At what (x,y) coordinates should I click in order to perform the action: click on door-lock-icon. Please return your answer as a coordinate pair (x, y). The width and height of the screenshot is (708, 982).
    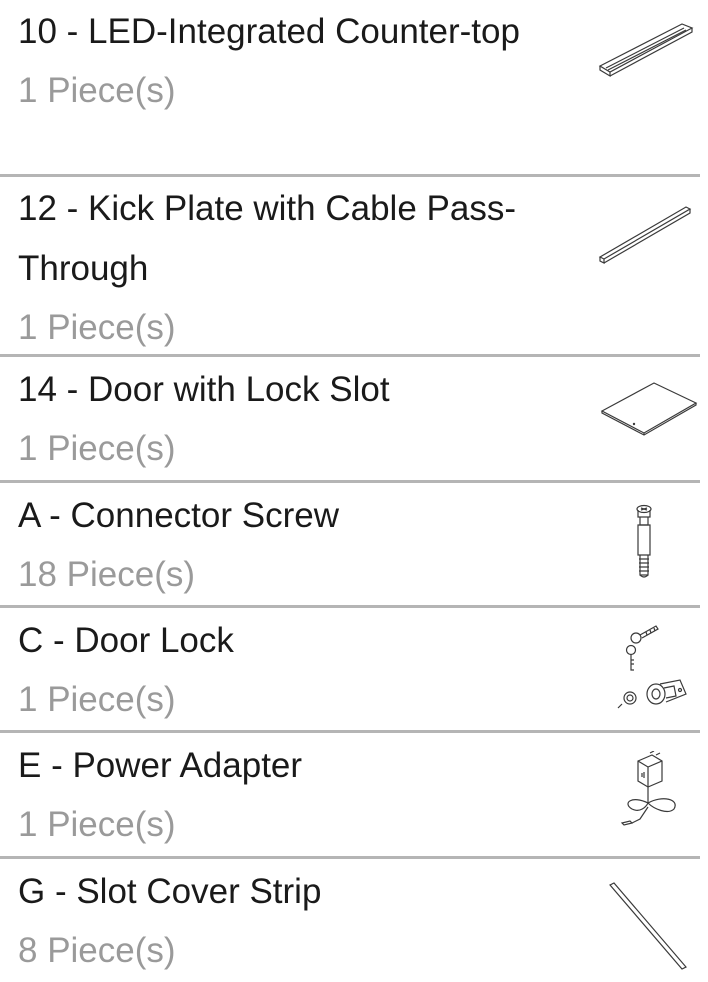
    Looking at the image, I should click on (653, 670).